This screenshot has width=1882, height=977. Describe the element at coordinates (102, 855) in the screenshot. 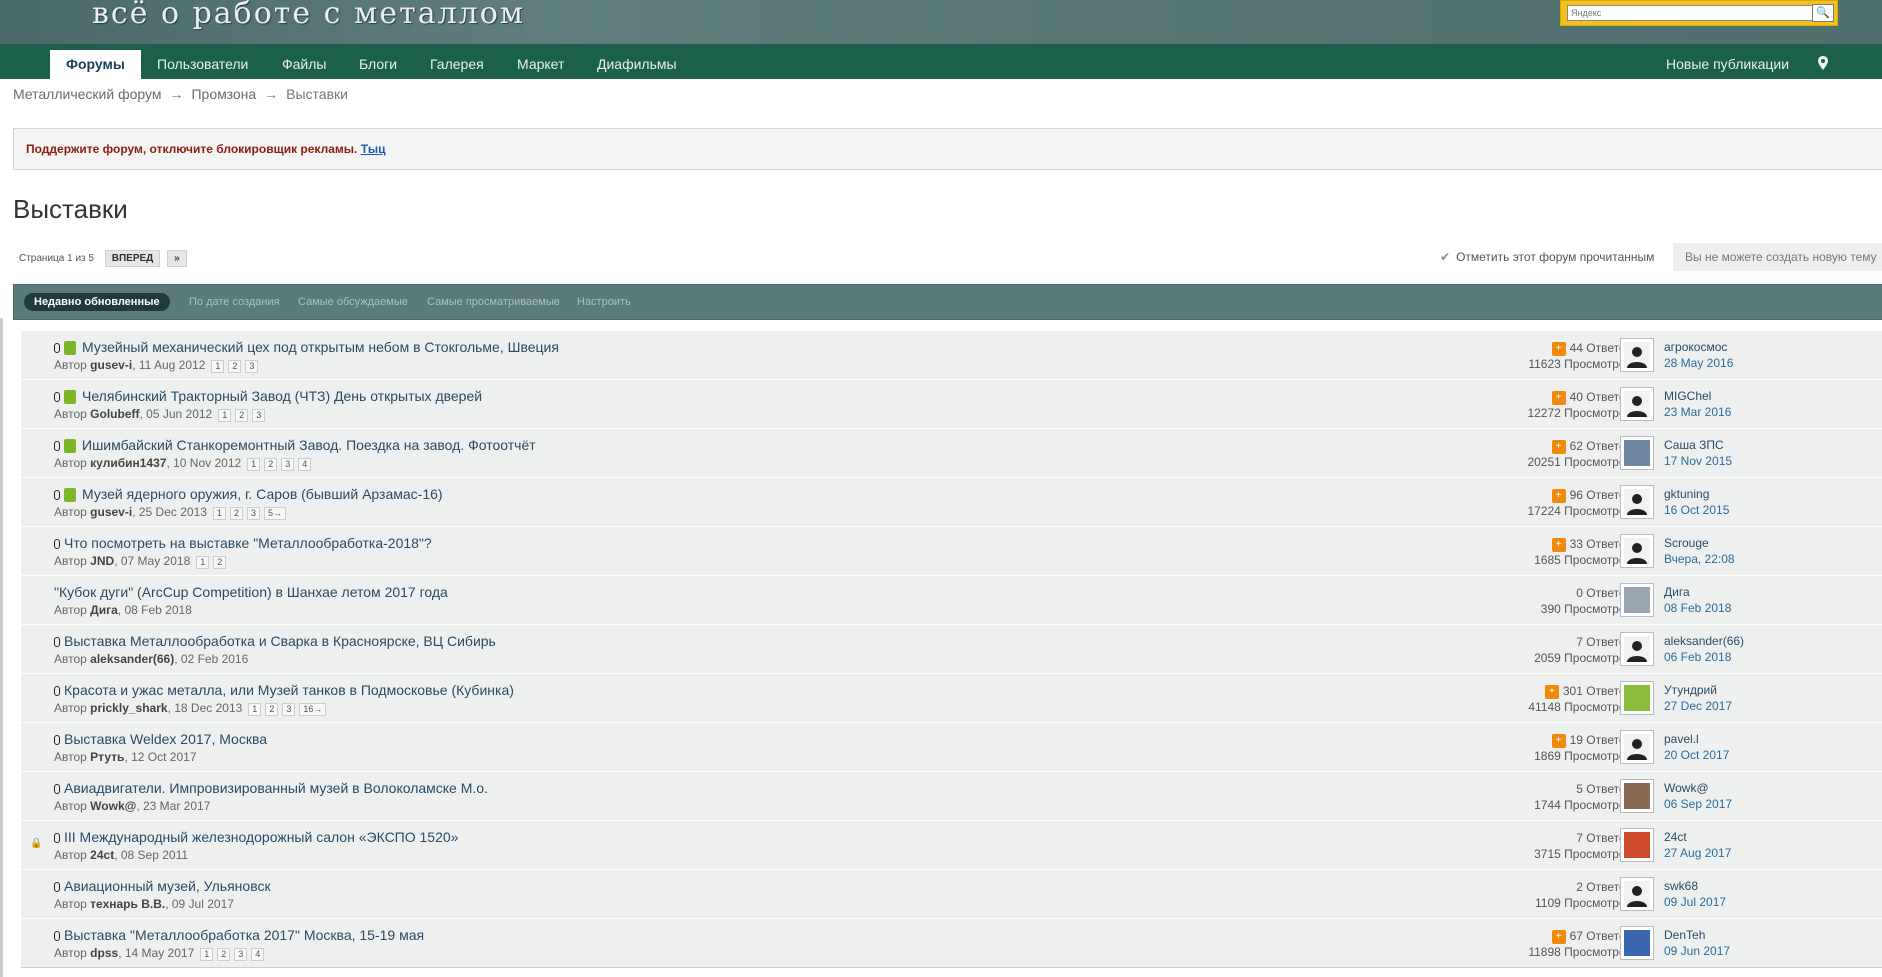

I see `topic-author: 24ct` at that location.